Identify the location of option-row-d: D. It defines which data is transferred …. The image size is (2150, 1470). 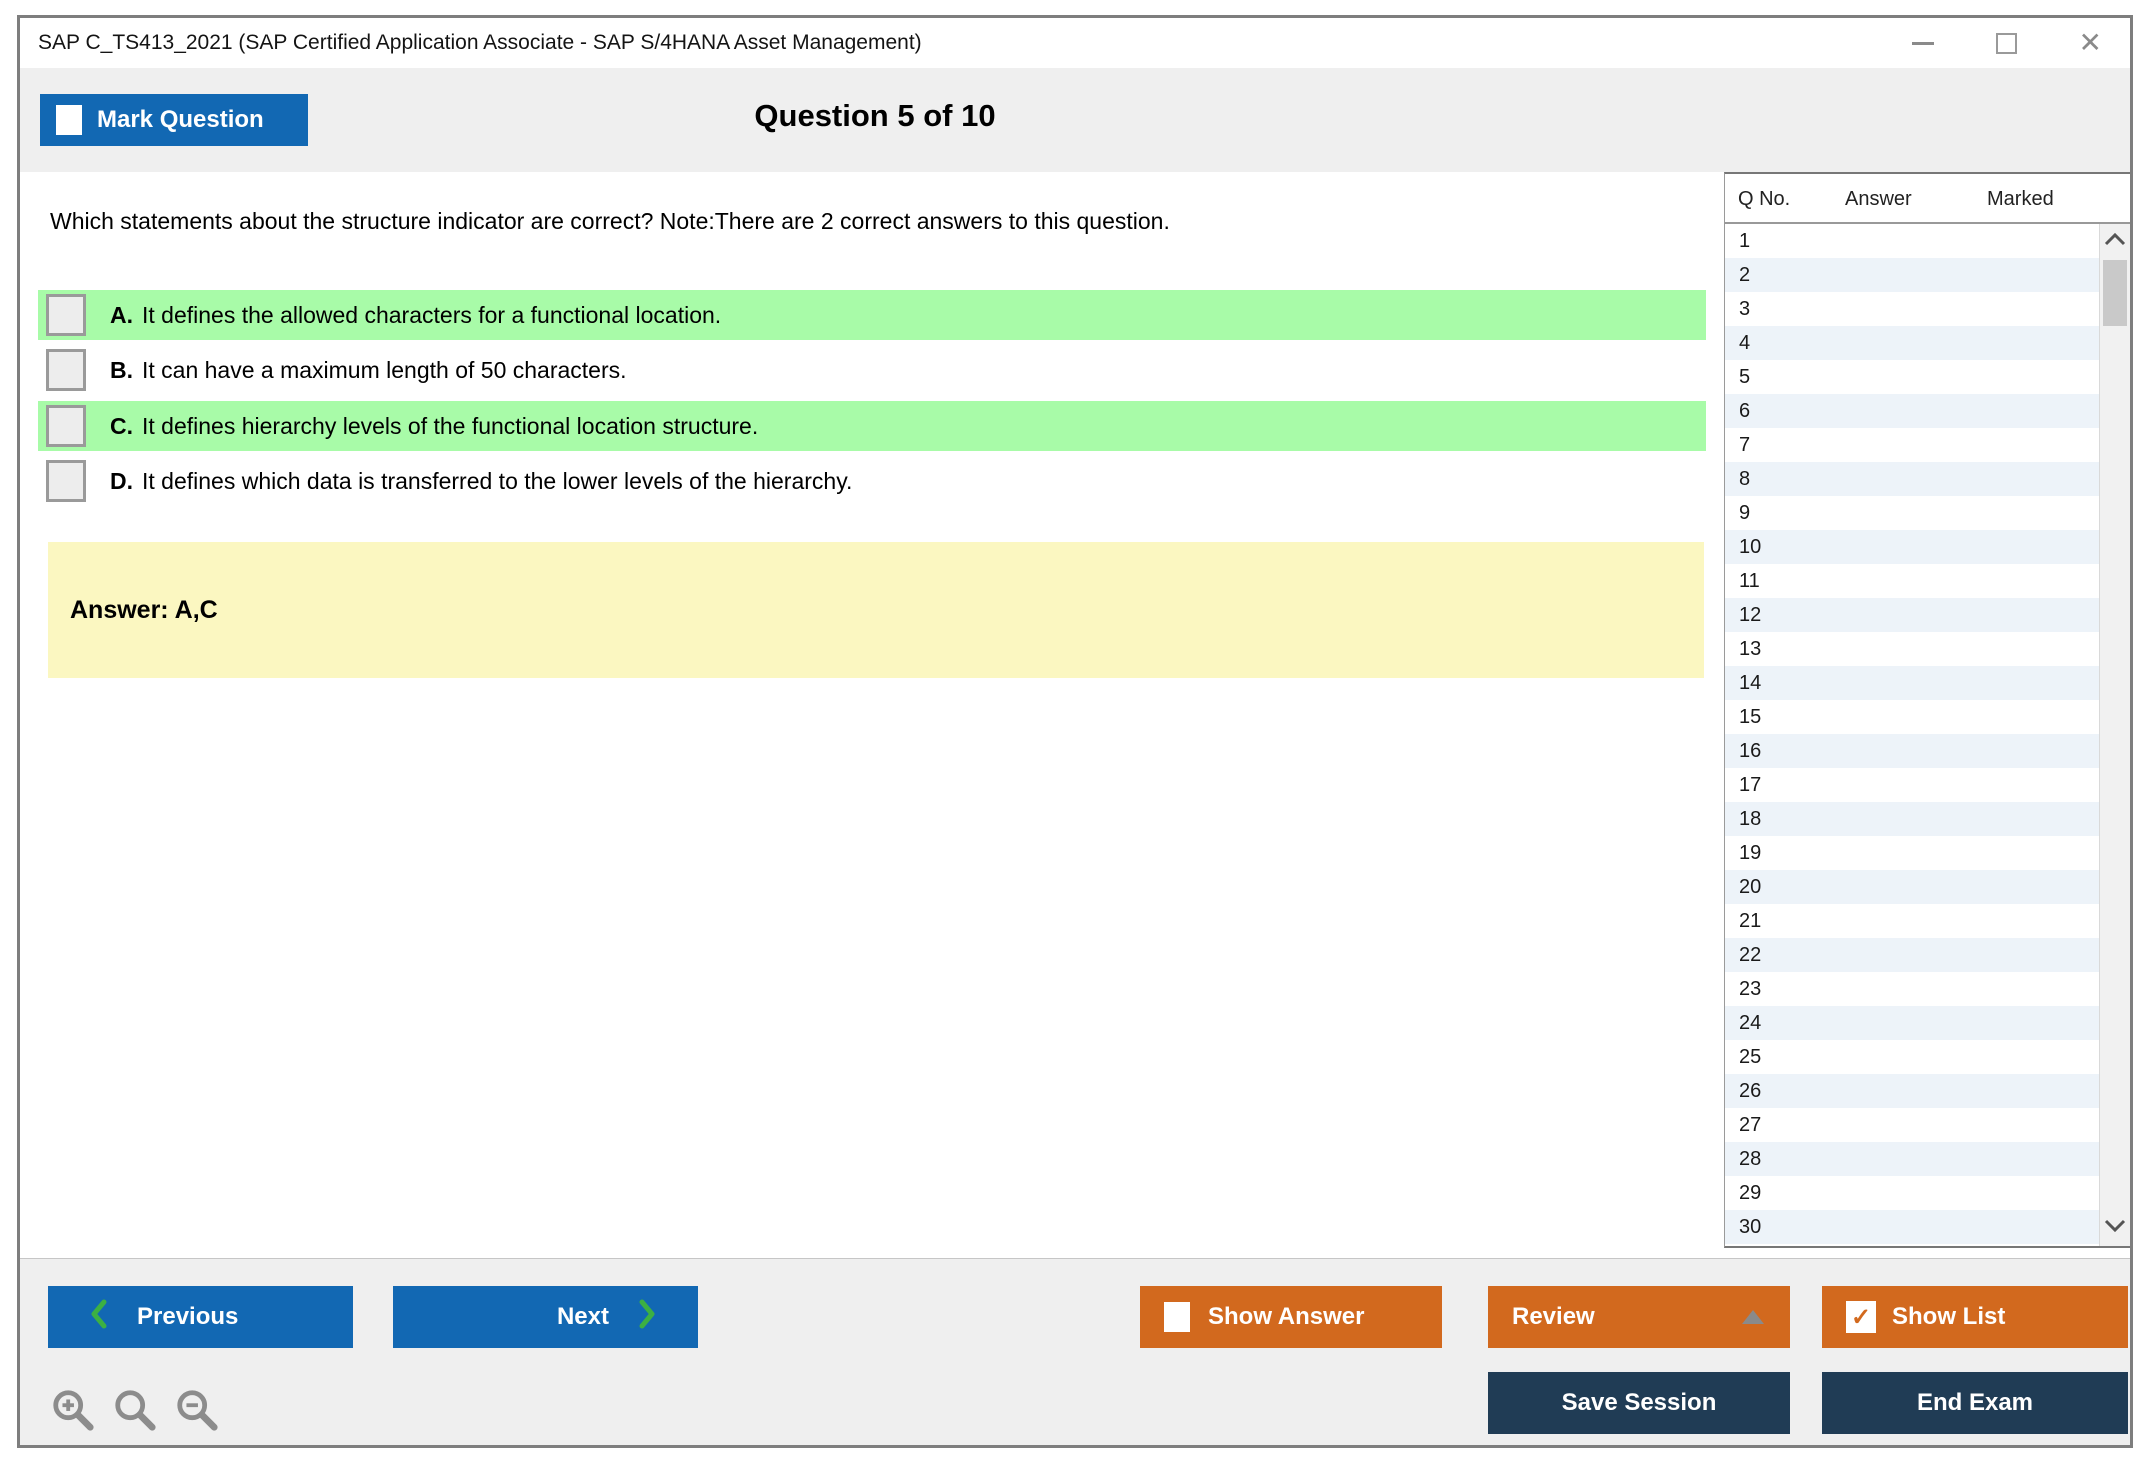
(872, 481).